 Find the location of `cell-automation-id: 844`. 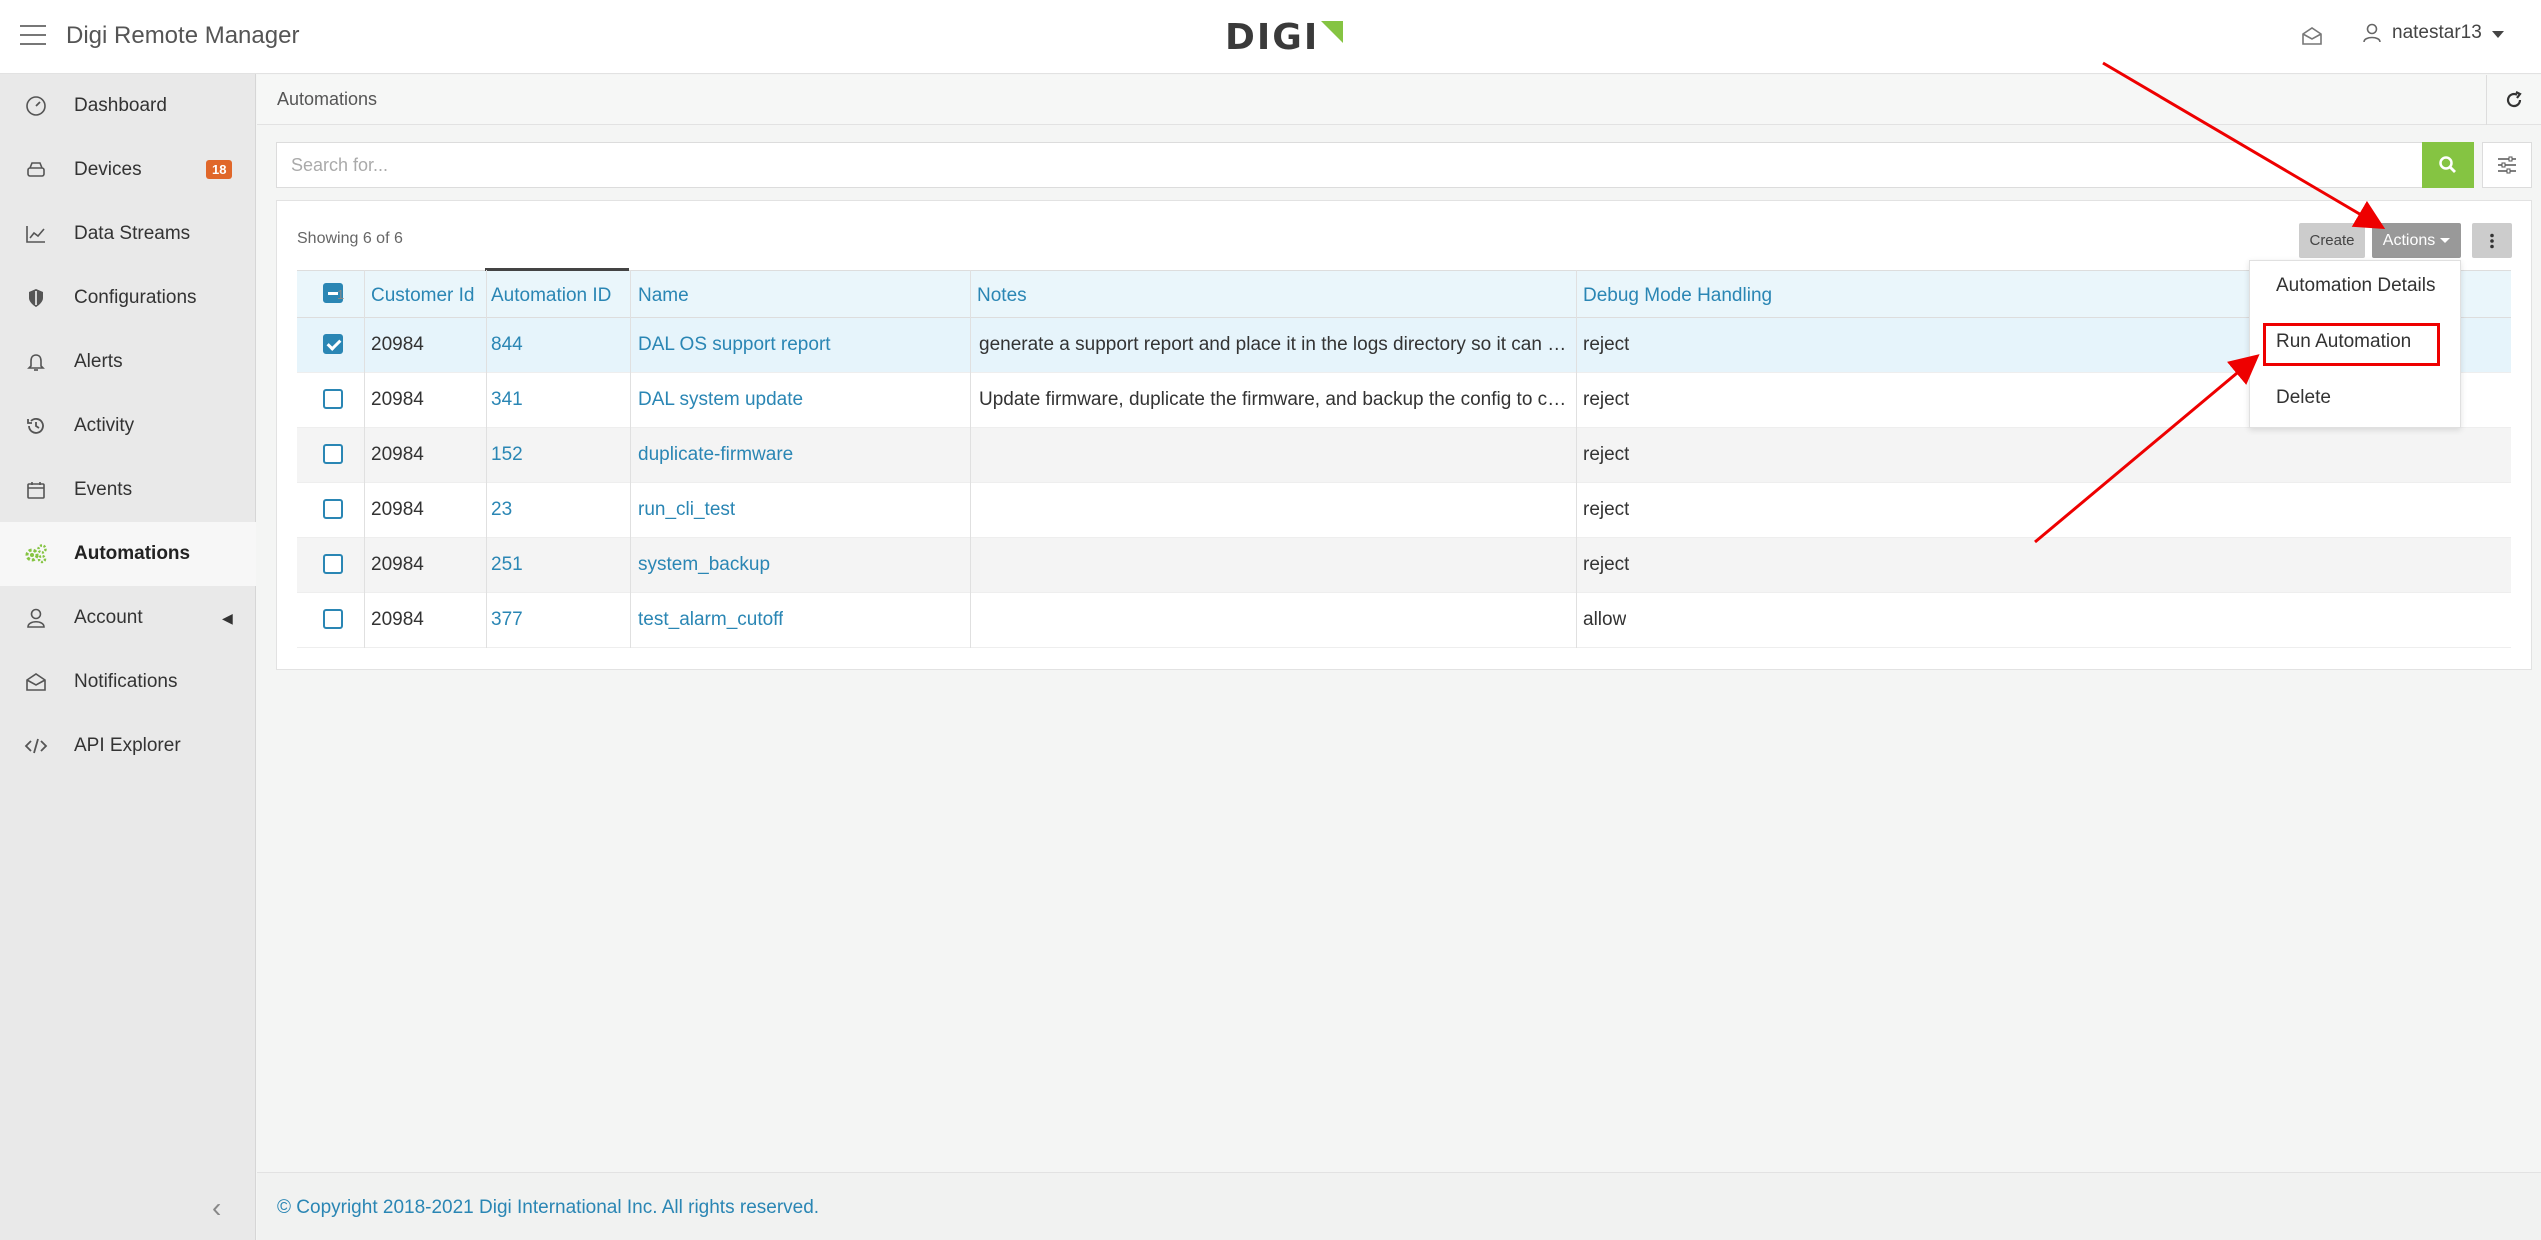

cell-automation-id: 844 is located at coordinates (507, 345).